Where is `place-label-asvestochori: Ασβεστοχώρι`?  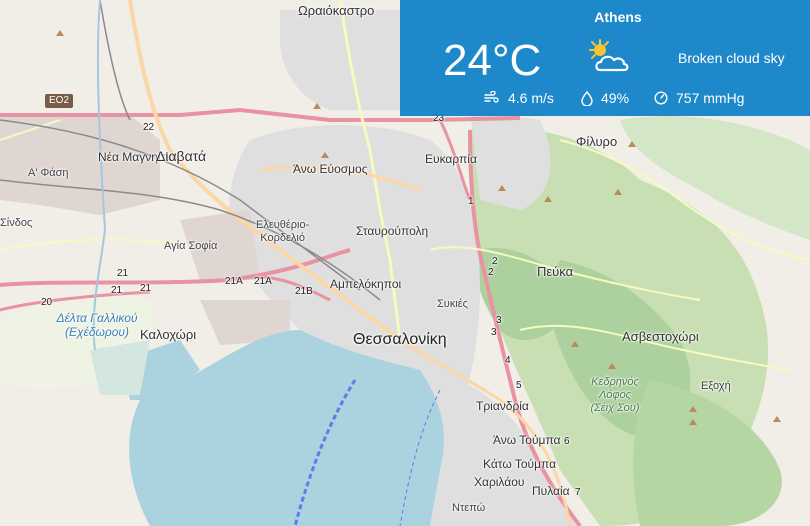 place-label-asvestochori: Ασβεστοχώρι is located at coordinates (660, 336).